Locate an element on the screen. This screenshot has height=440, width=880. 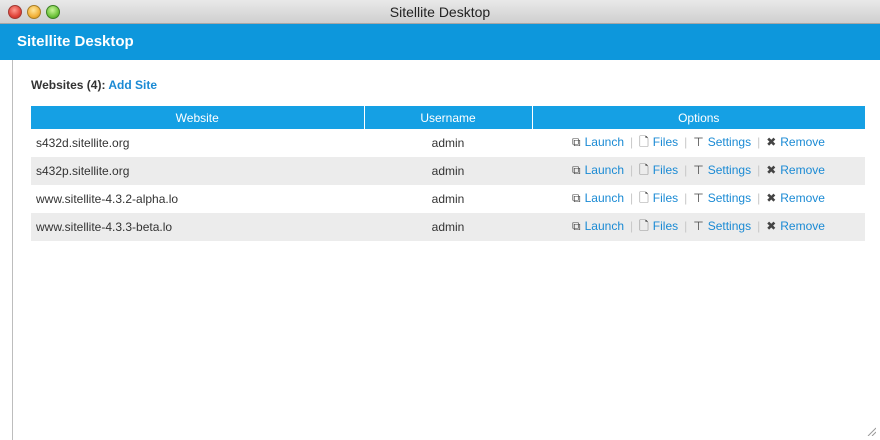
sites-count-label: Websites (4): is located at coordinates (68, 85).